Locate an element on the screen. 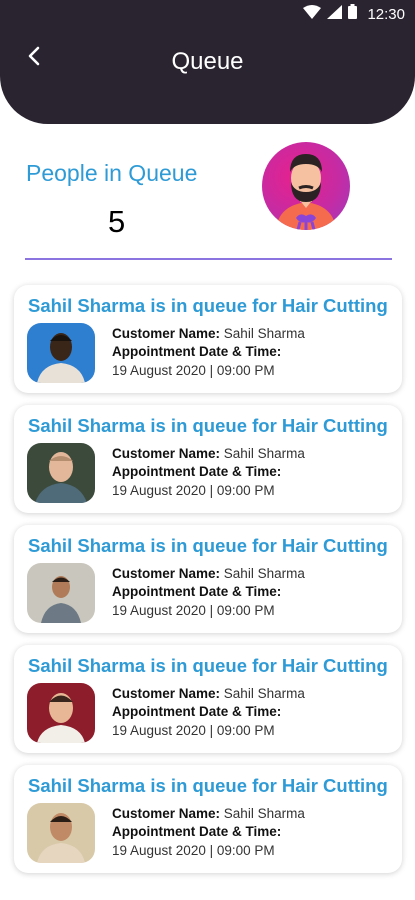 The image size is (415, 900). queue-count: 5 is located at coordinates (117, 221).